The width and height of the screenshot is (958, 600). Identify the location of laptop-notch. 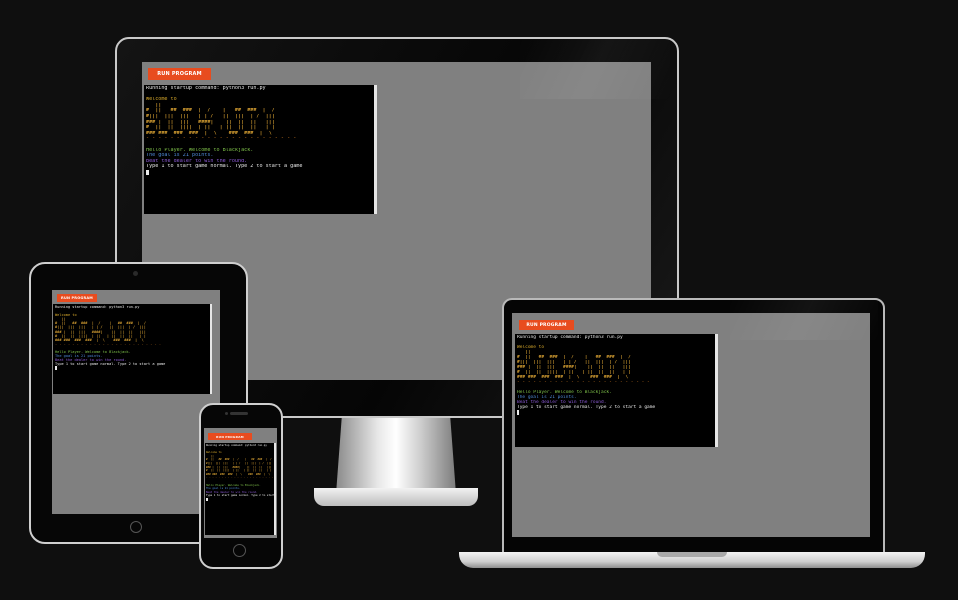
(692, 554).